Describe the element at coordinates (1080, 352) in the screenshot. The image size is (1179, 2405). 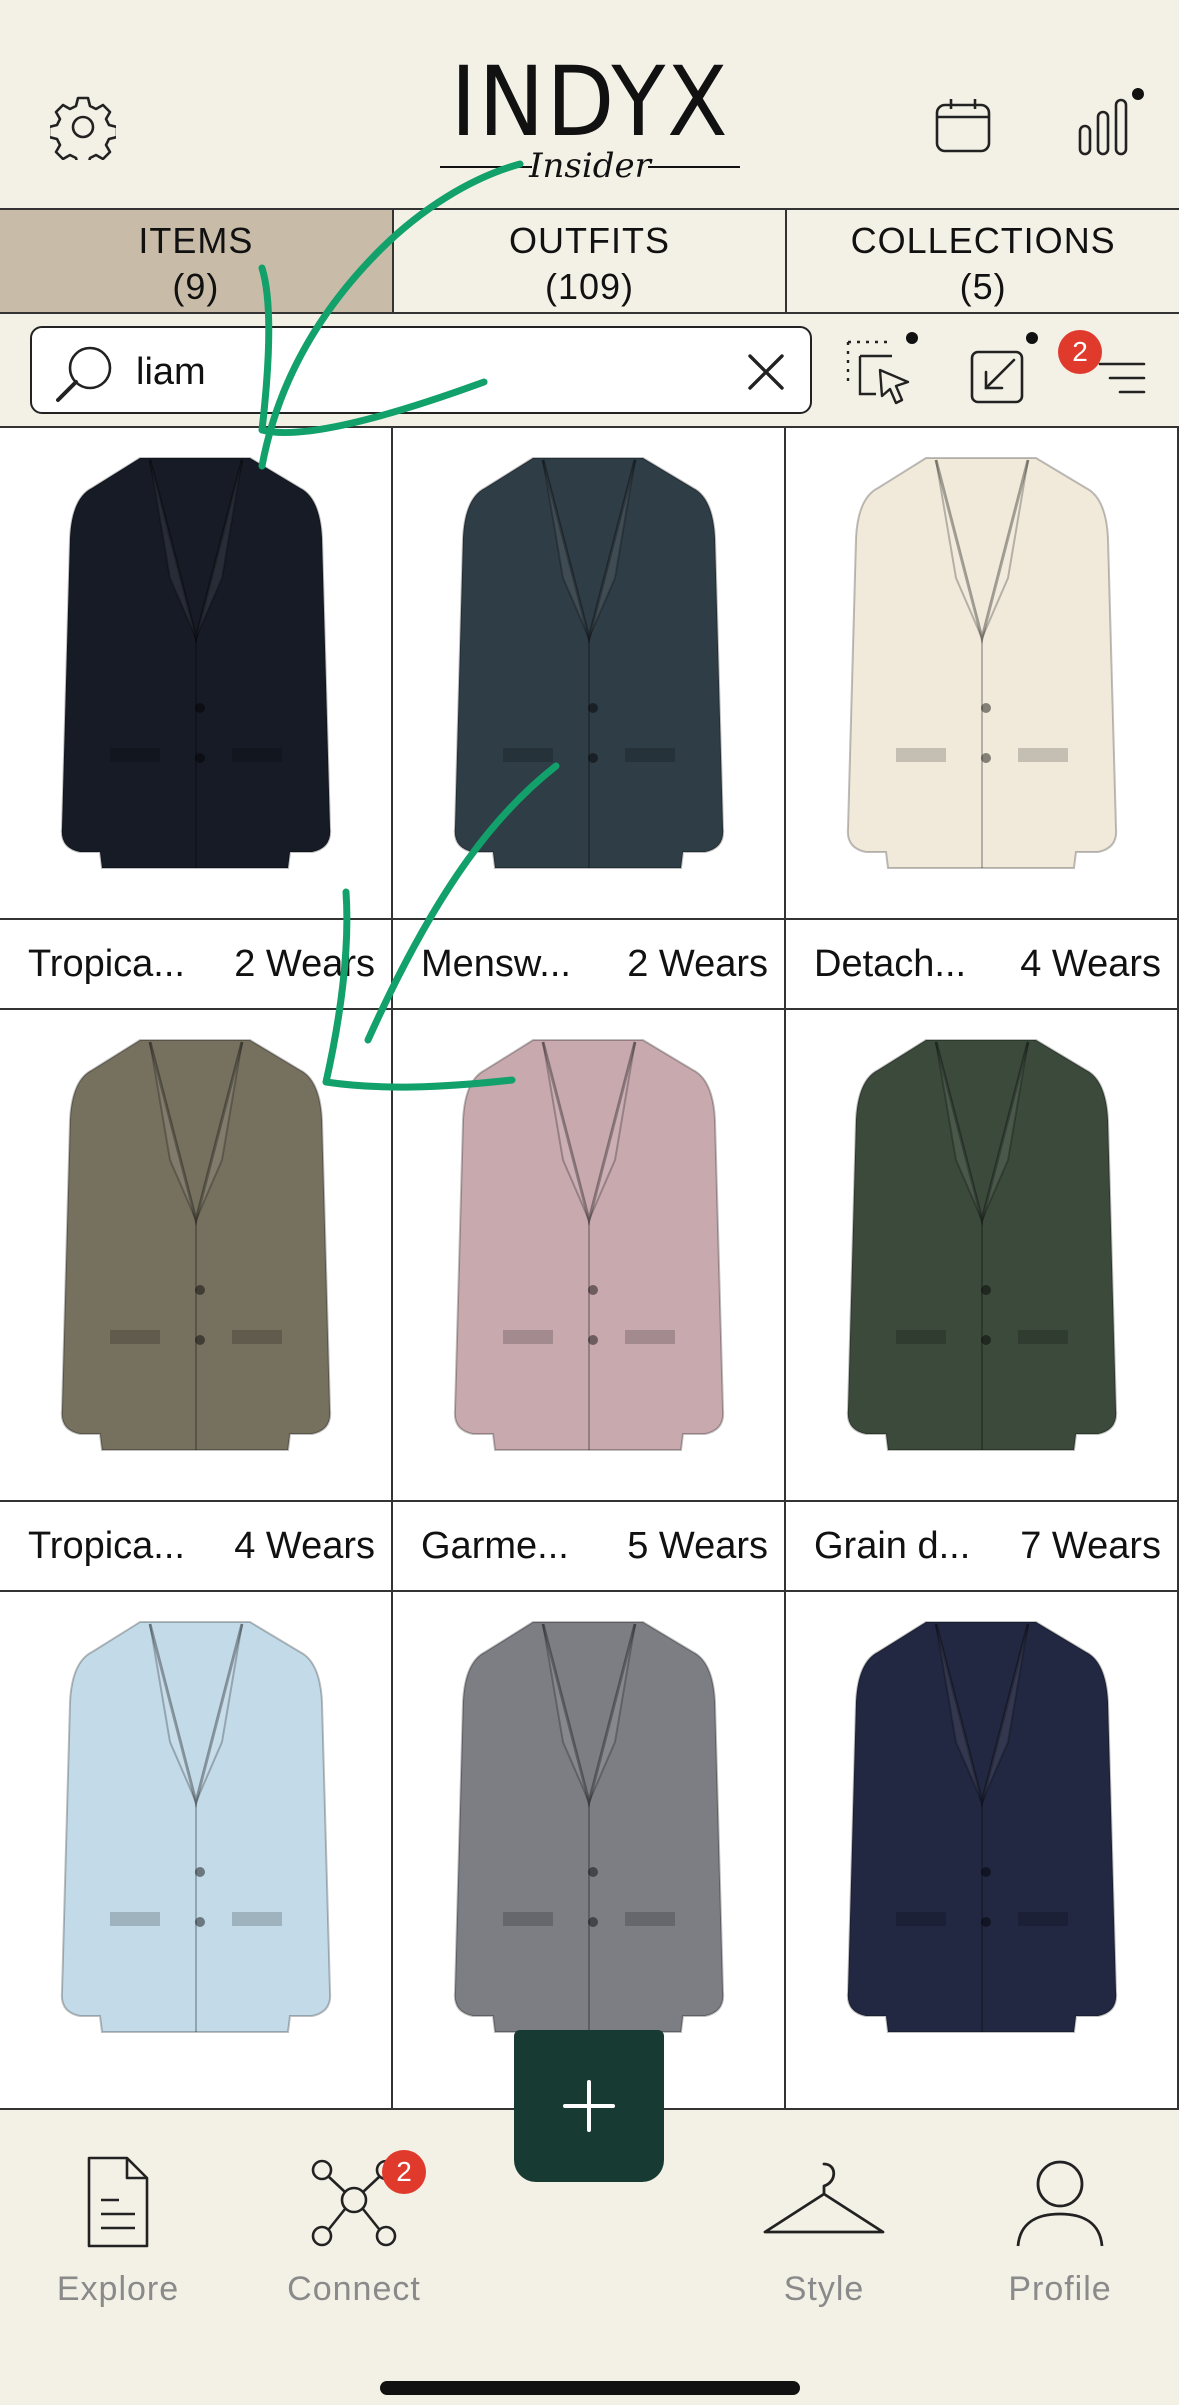
I see `filter-count-badge: 2` at that location.